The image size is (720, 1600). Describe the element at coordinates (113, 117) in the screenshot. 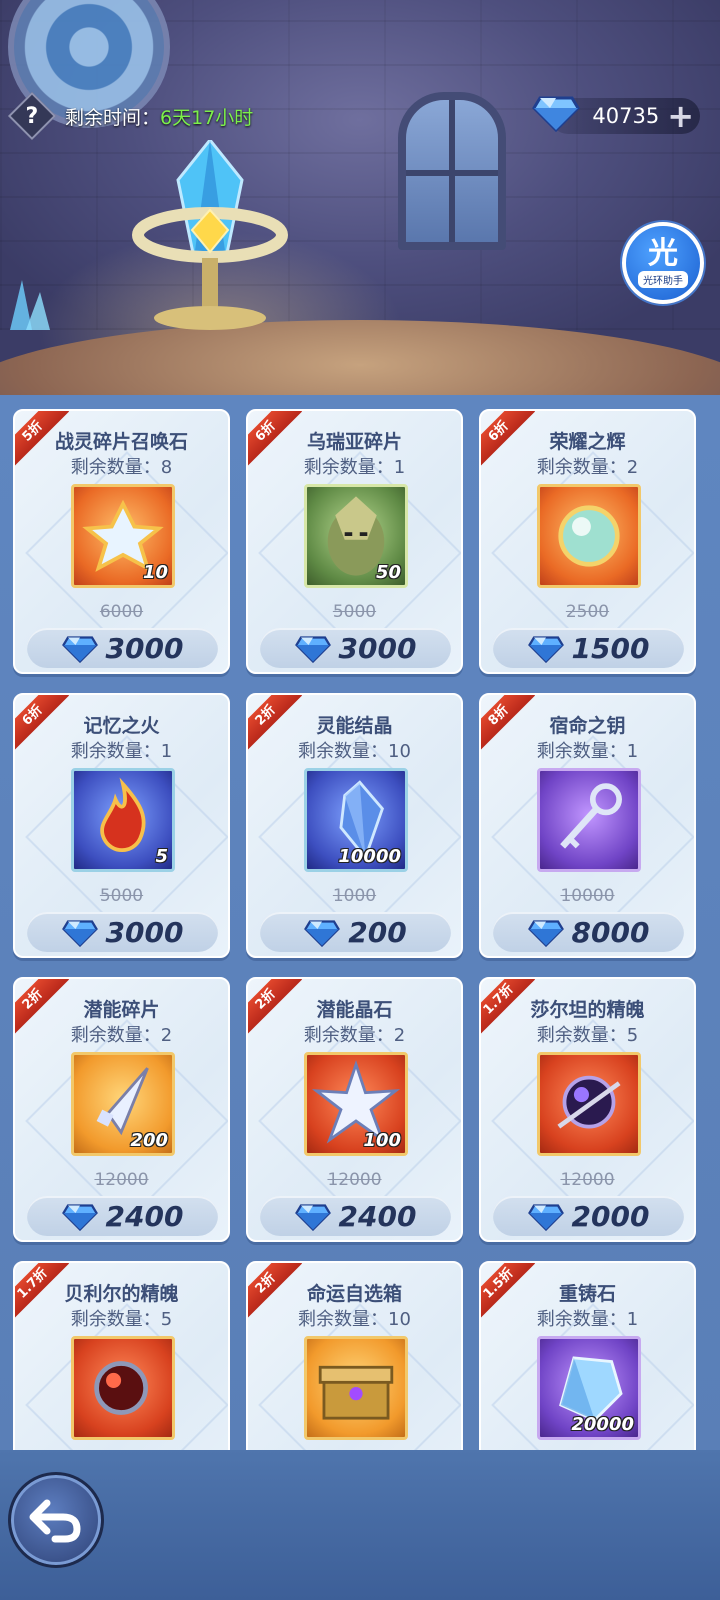

I see `remaining-time-label: 剩余时间：` at that location.